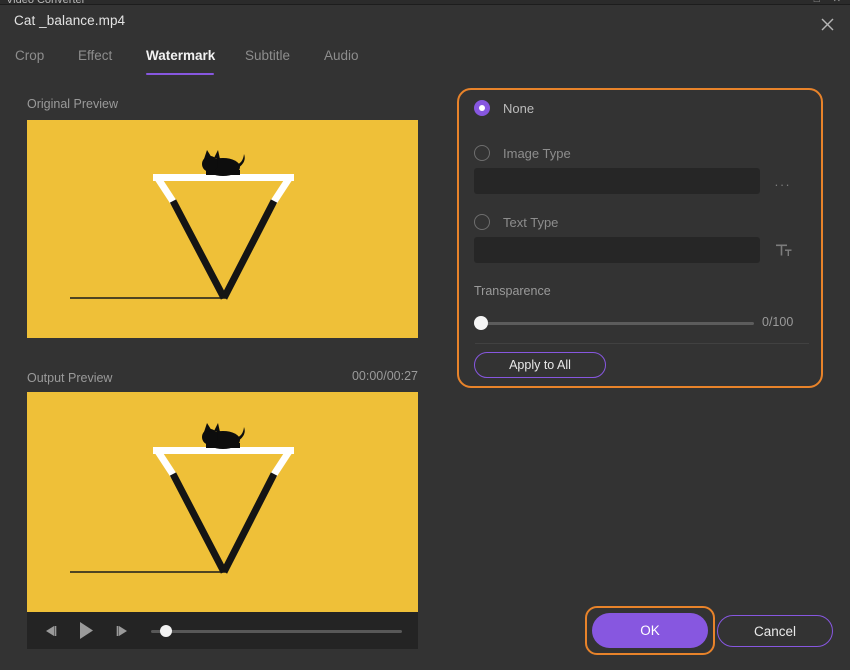 This screenshot has height=670, width=850. What do you see at coordinates (97, 58) in the screenshot?
I see `tab-effect: Effect` at bounding box center [97, 58].